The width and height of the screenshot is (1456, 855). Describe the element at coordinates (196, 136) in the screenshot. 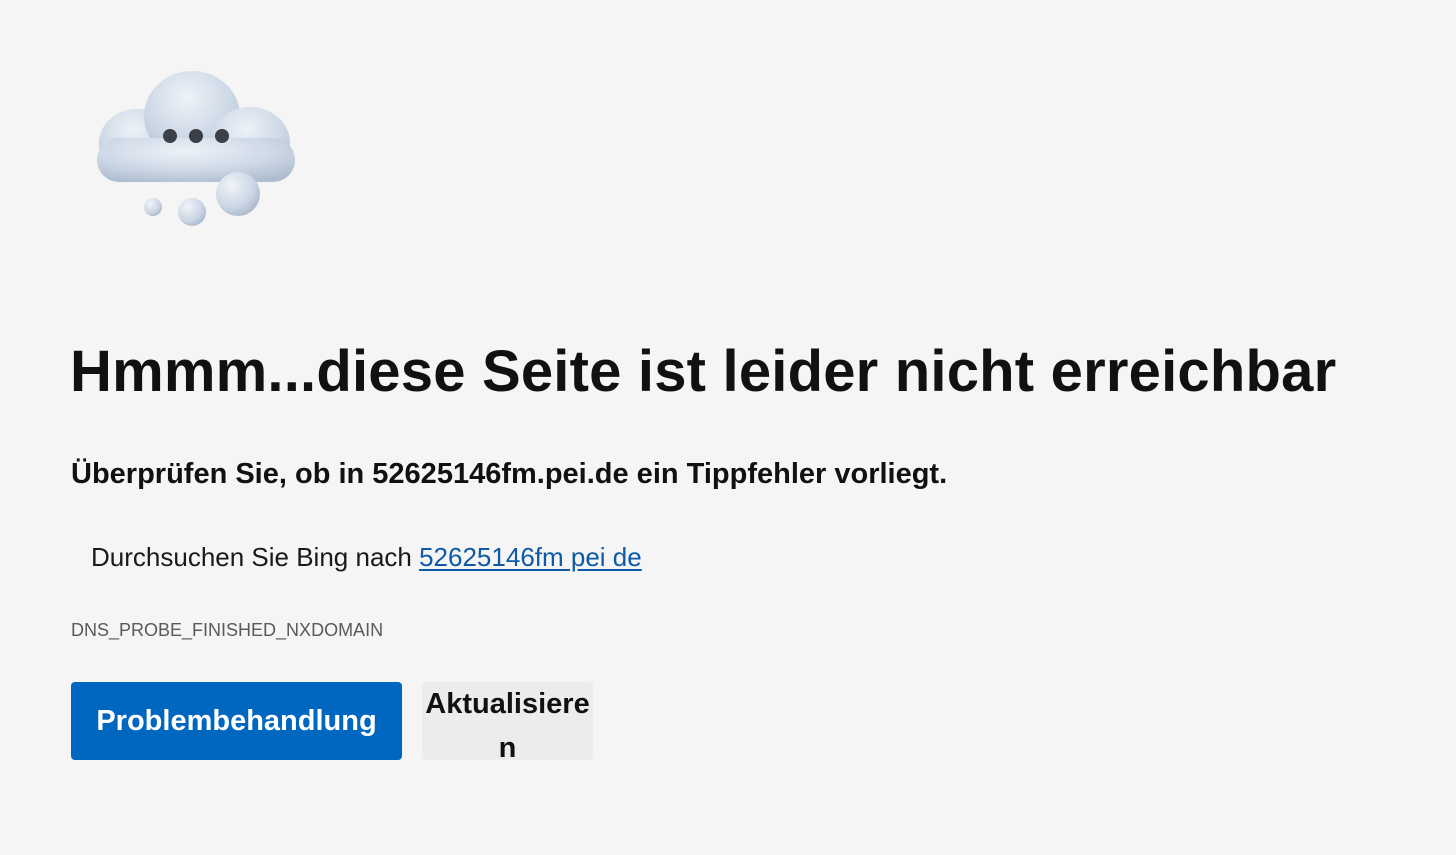

I see `ellipsis-dots` at that location.